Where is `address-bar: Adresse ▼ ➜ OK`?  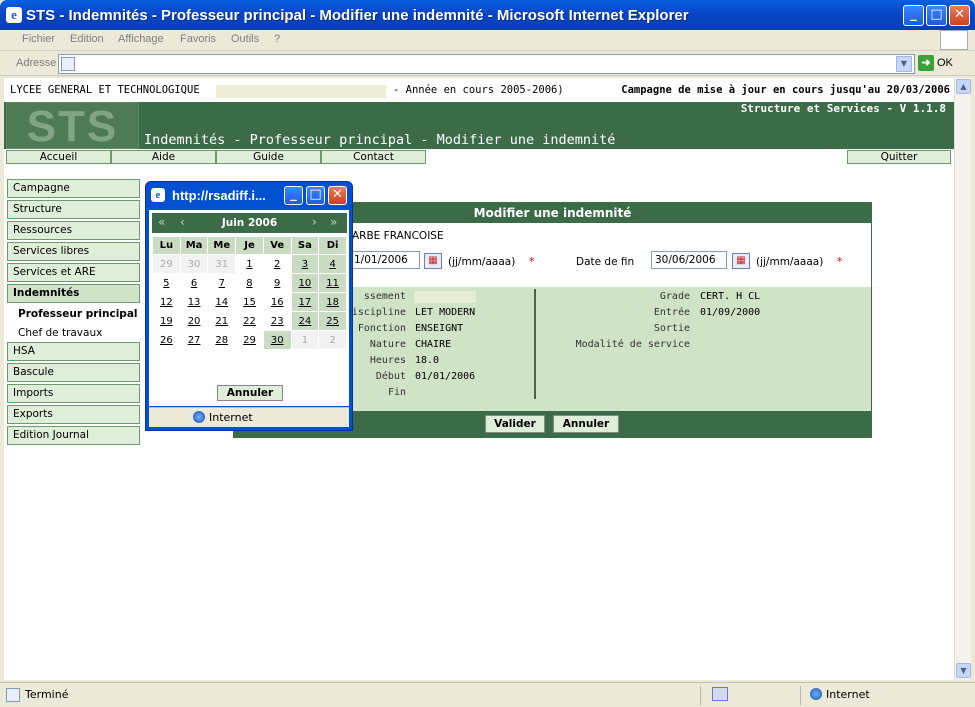 address-bar: Adresse ▼ ➜ OK is located at coordinates (487, 64).